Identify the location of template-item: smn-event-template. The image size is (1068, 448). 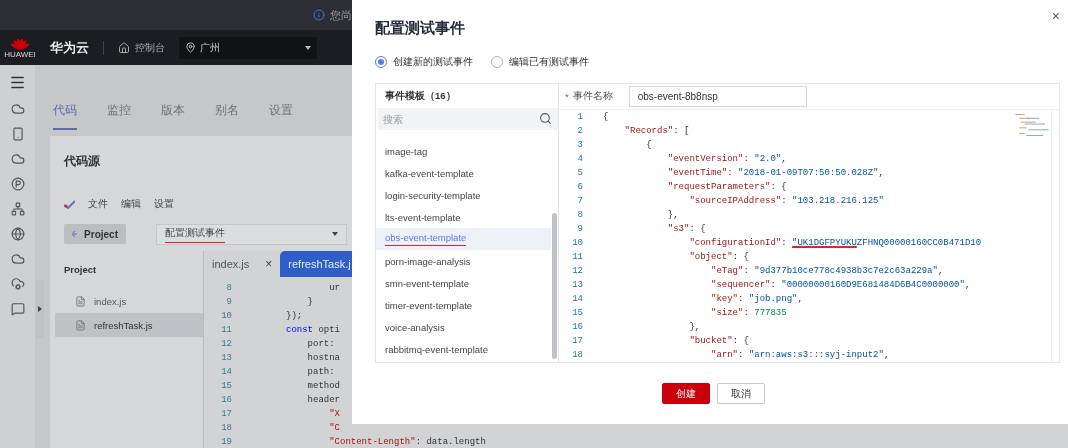
(463, 283).